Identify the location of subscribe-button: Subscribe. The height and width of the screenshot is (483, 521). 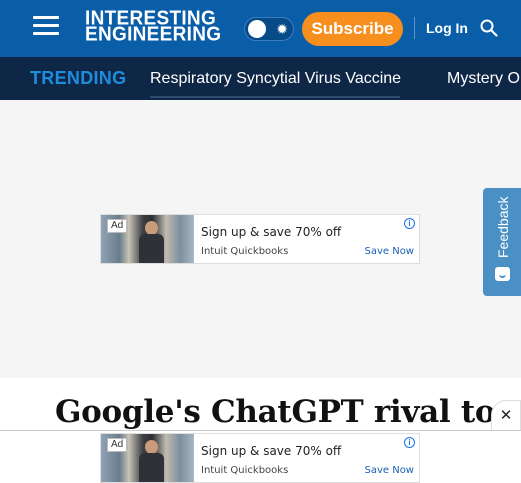
(352, 29).